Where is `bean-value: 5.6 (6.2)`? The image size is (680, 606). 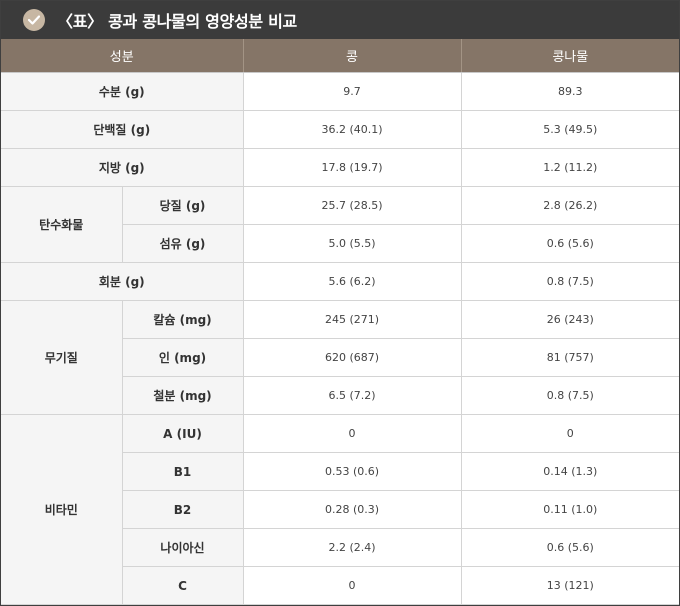
bean-value: 5.6 (6.2) is located at coordinates (352, 281).